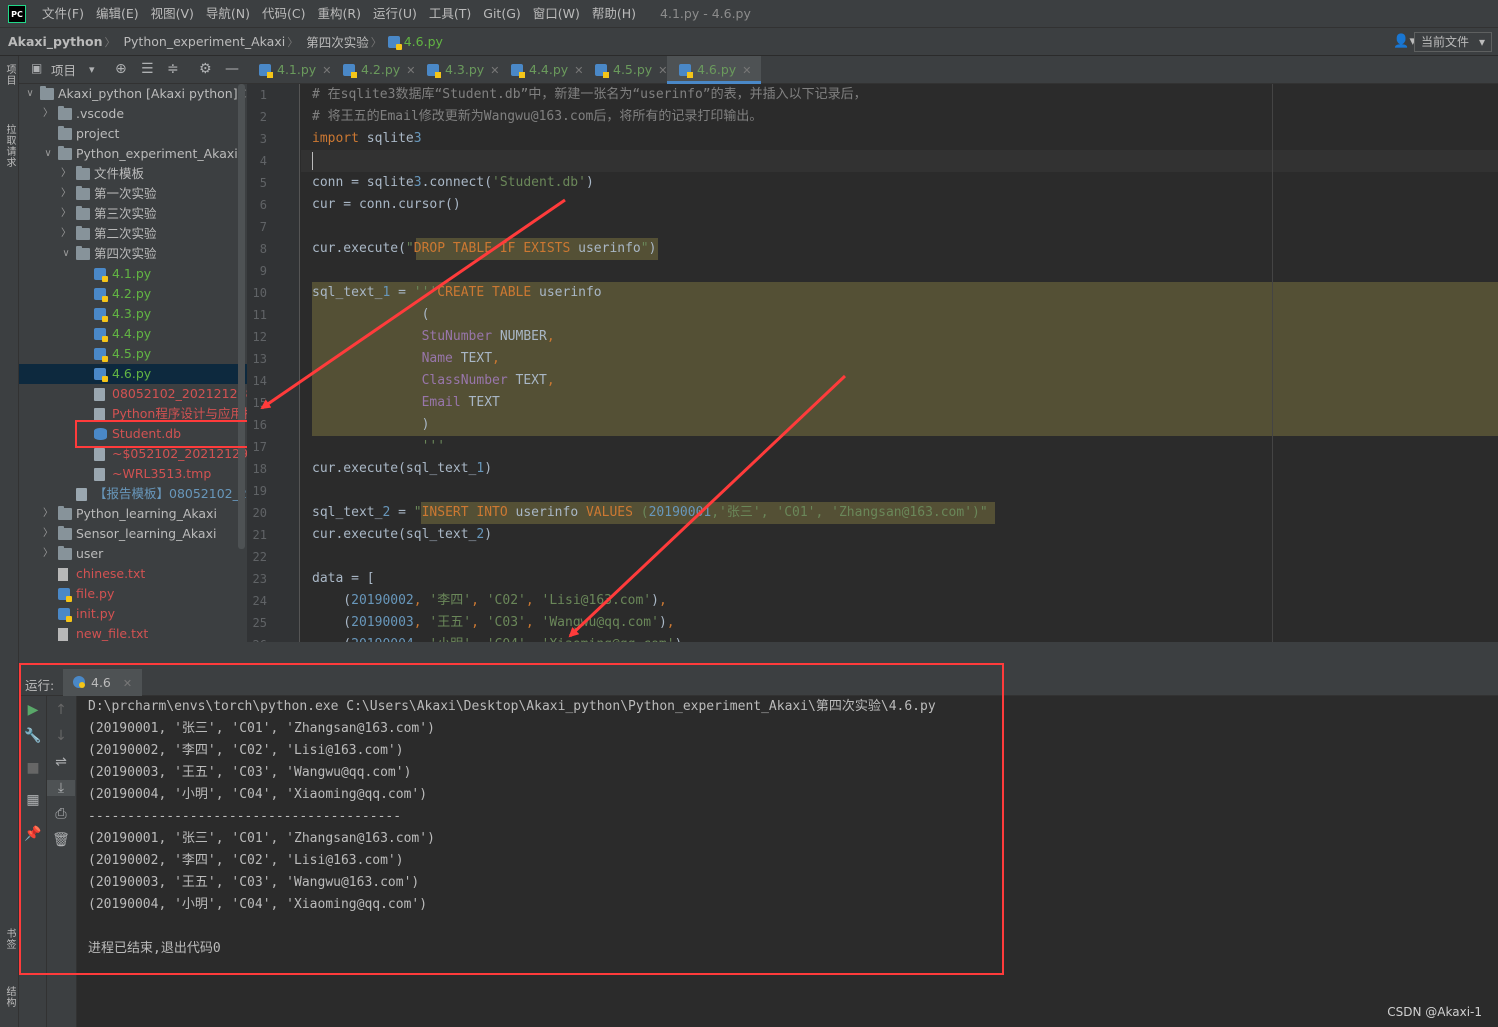 This screenshot has width=1498, height=1027. Describe the element at coordinates (312, 161) in the screenshot. I see `text-caret` at that location.